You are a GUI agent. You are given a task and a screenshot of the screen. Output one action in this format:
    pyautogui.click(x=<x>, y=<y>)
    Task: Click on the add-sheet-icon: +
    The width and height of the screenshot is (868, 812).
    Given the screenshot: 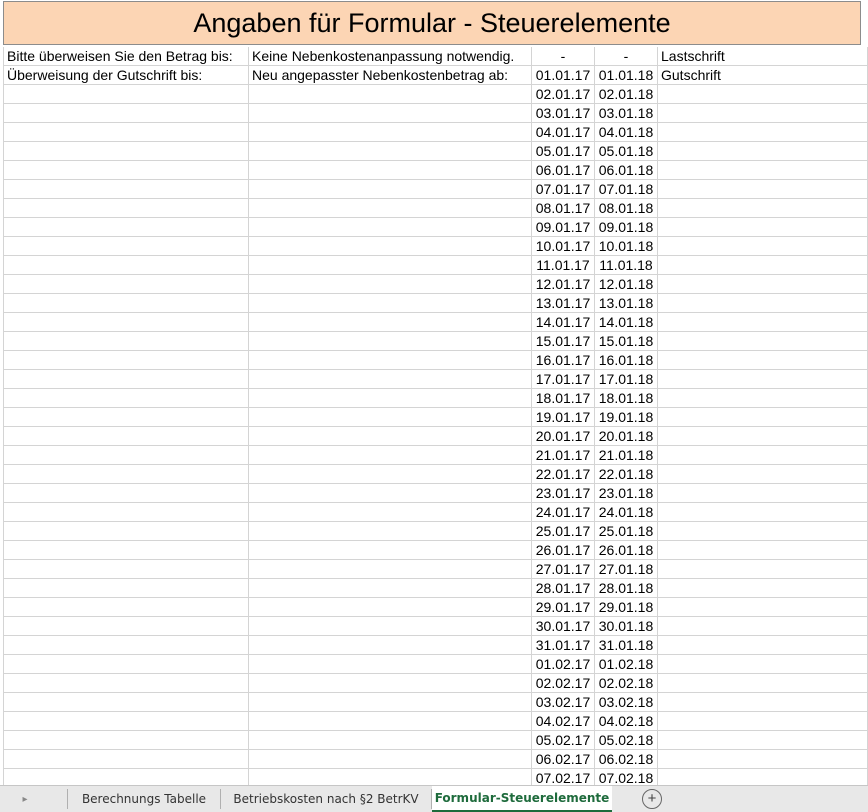 What is the action you would take?
    pyautogui.click(x=652, y=799)
    